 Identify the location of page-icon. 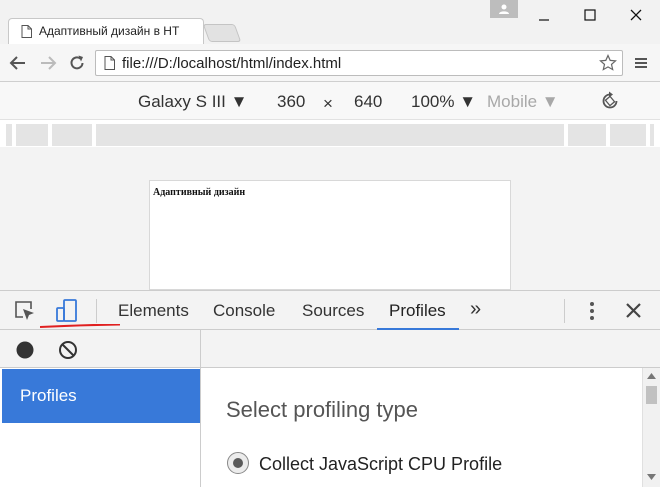
(26, 31).